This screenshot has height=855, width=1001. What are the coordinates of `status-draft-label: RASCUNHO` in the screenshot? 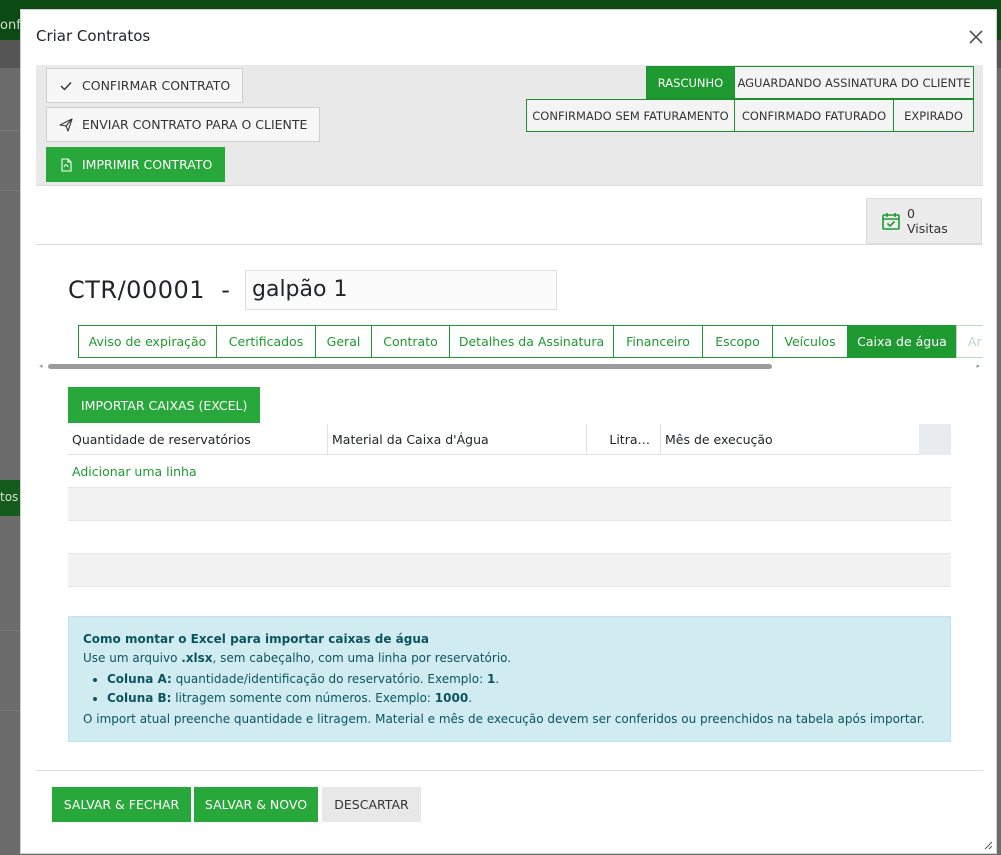 It's located at (690, 82).